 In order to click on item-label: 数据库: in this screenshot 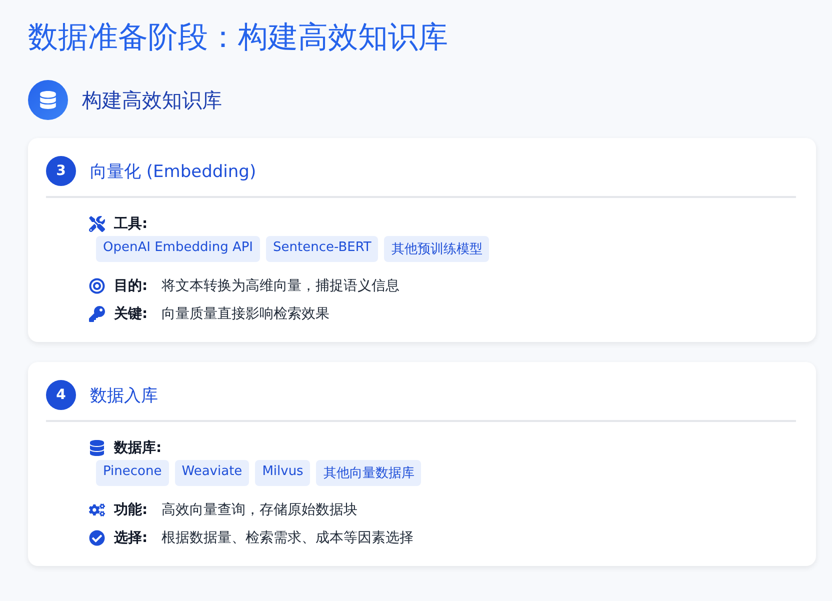, I will do `click(138, 448)`.